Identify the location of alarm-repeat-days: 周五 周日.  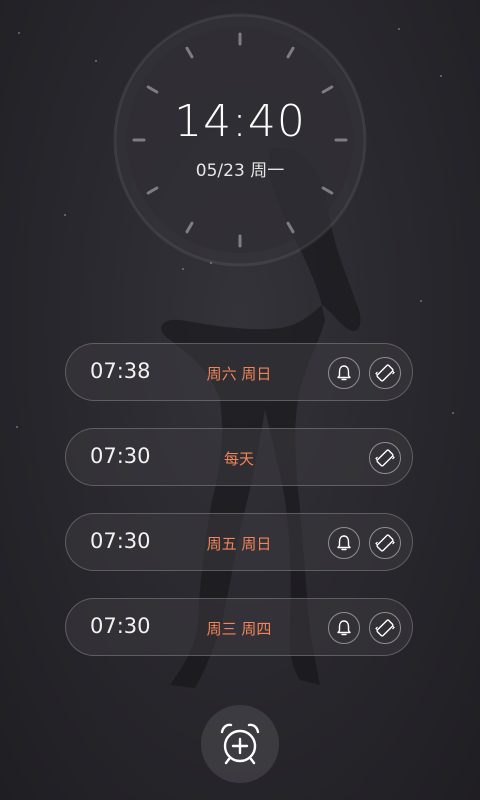
(239, 544).